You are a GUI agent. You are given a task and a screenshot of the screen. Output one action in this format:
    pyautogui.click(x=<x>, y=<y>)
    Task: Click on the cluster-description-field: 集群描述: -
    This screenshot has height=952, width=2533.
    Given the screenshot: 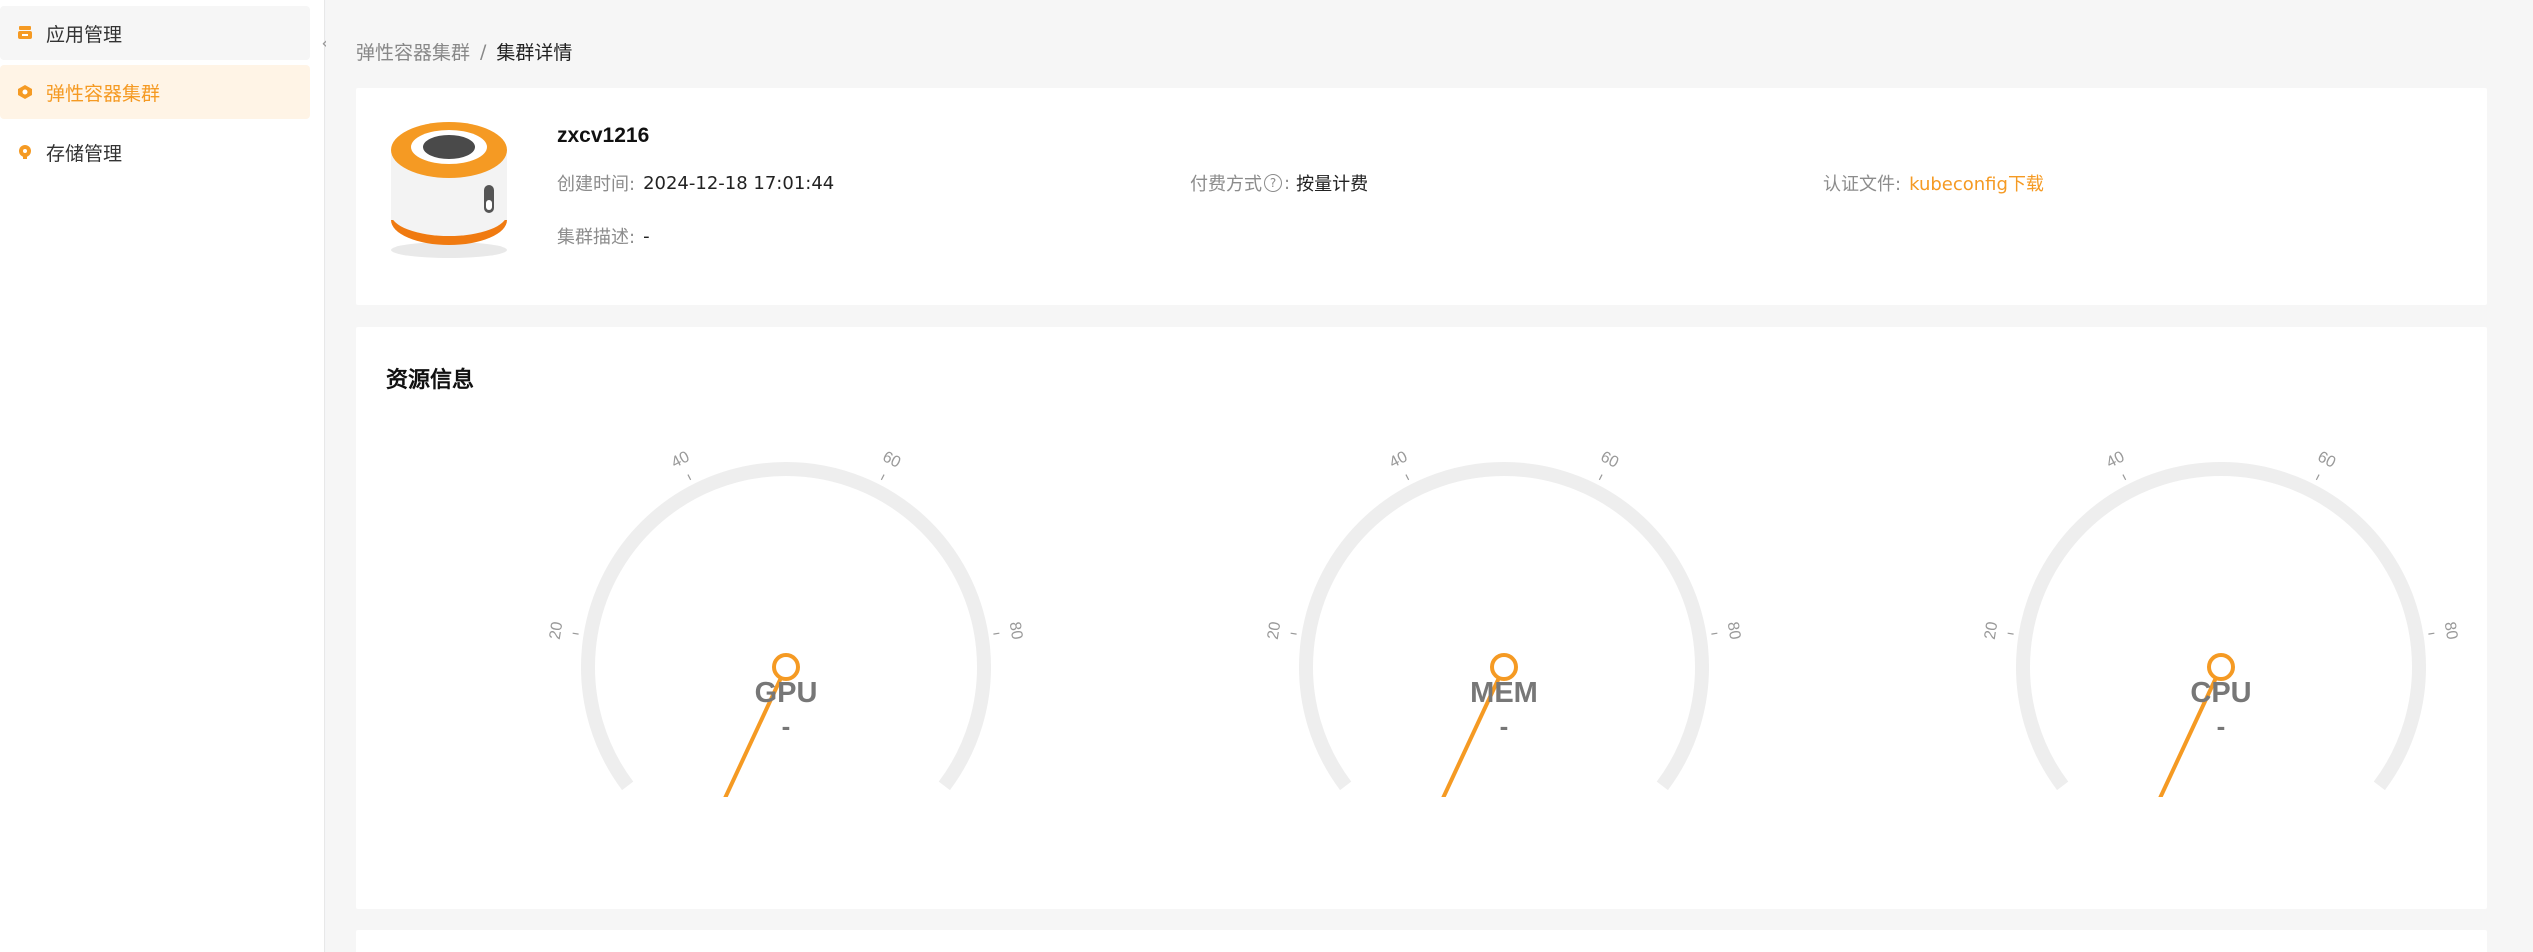 What is the action you would take?
    pyautogui.click(x=603, y=236)
    